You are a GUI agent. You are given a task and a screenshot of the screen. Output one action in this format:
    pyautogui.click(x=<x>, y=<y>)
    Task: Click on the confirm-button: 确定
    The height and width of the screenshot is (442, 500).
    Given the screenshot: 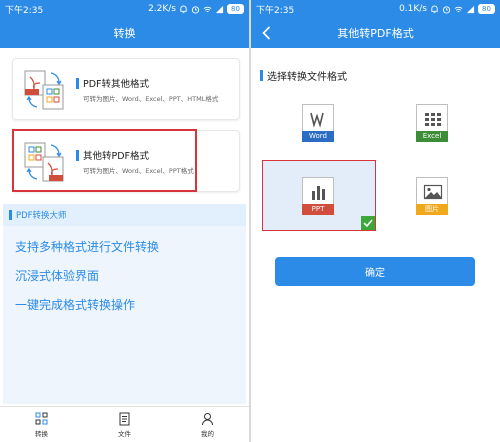 What is the action you would take?
    pyautogui.click(x=375, y=271)
    